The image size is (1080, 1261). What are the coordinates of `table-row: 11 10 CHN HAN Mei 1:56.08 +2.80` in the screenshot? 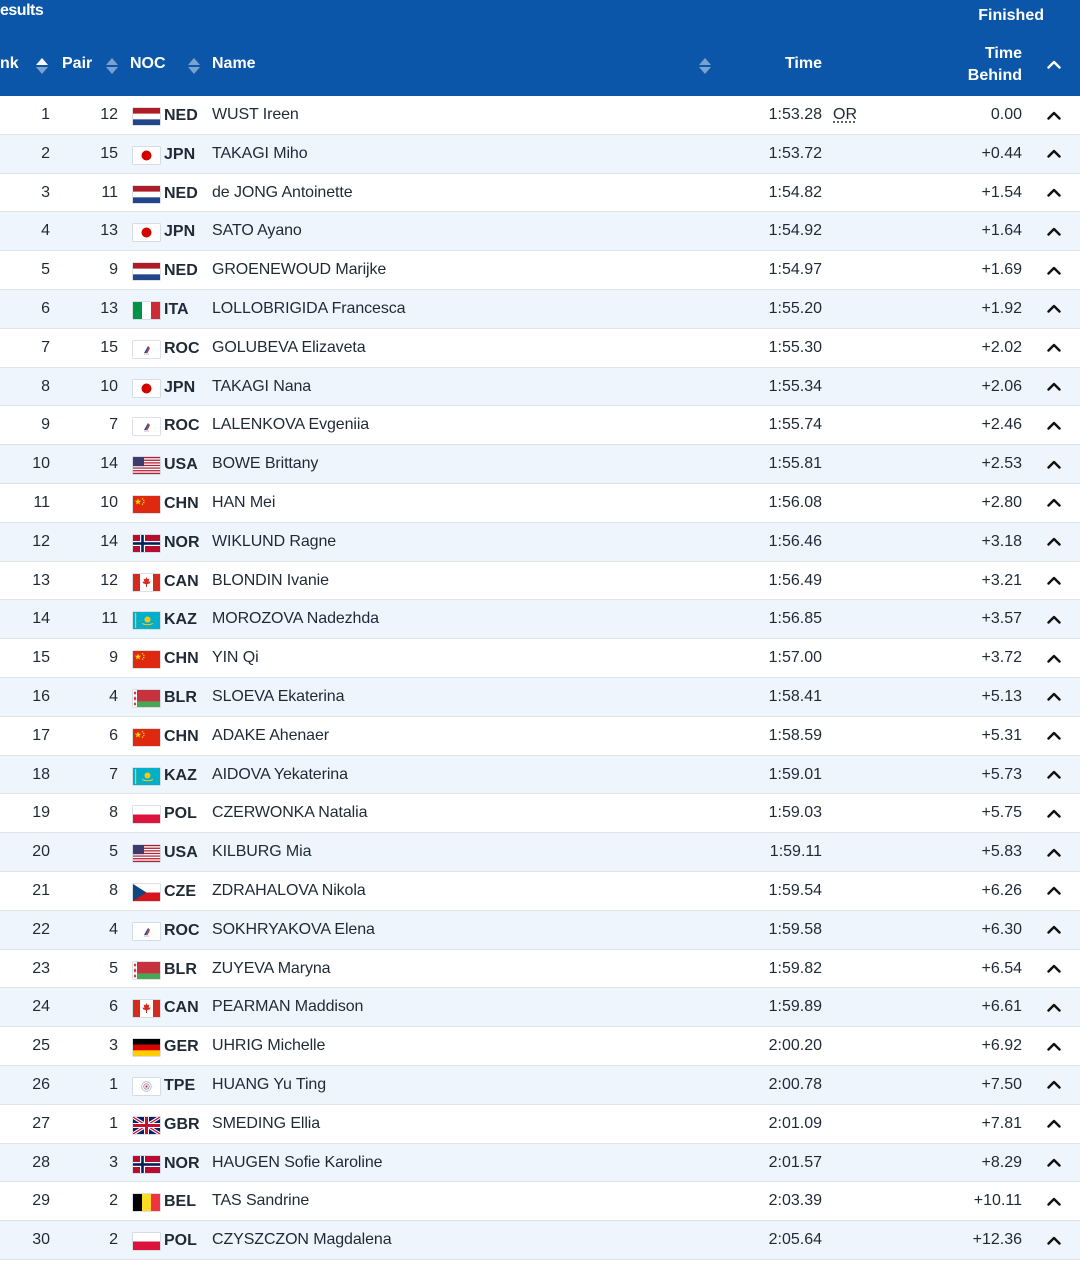 It's located at (540, 503).